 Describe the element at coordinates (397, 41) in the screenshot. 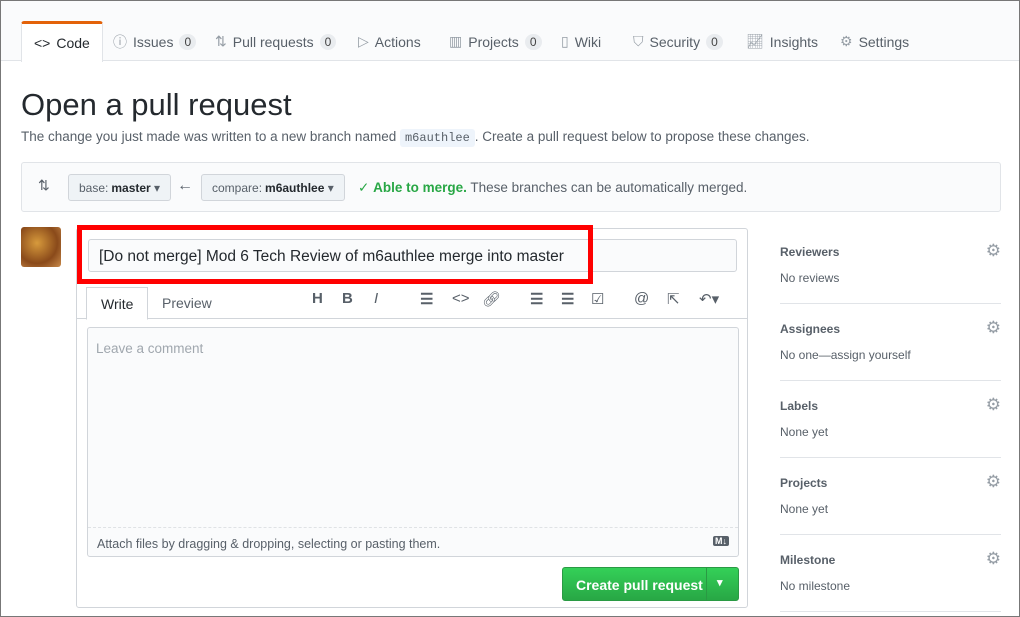

I see `tab-label: Actions` at that location.